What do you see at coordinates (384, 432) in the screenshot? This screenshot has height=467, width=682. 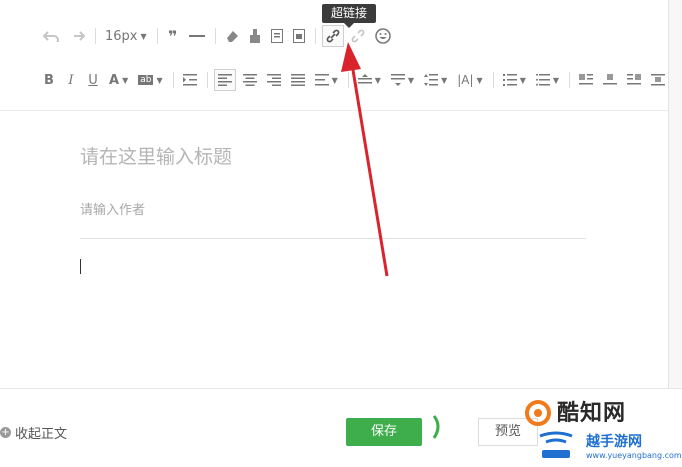 I see `save-button: 保存` at bounding box center [384, 432].